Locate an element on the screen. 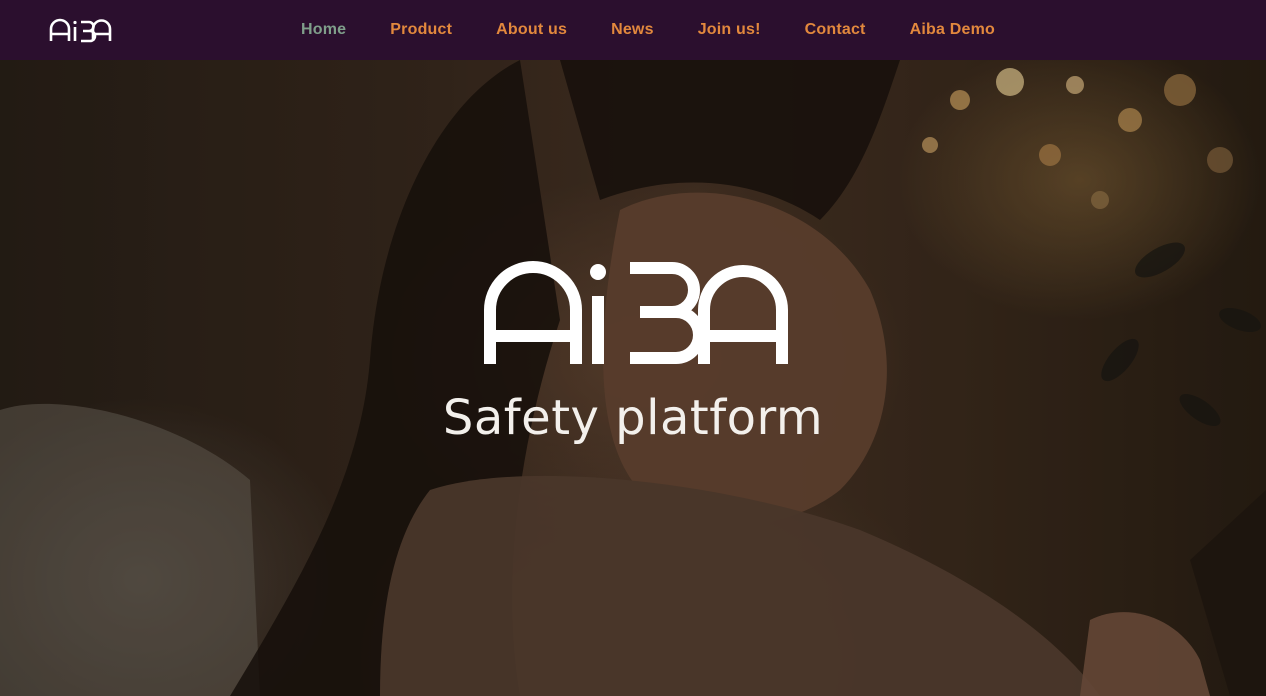 This screenshot has width=1266, height=696. nav-news: News is located at coordinates (632, 30).